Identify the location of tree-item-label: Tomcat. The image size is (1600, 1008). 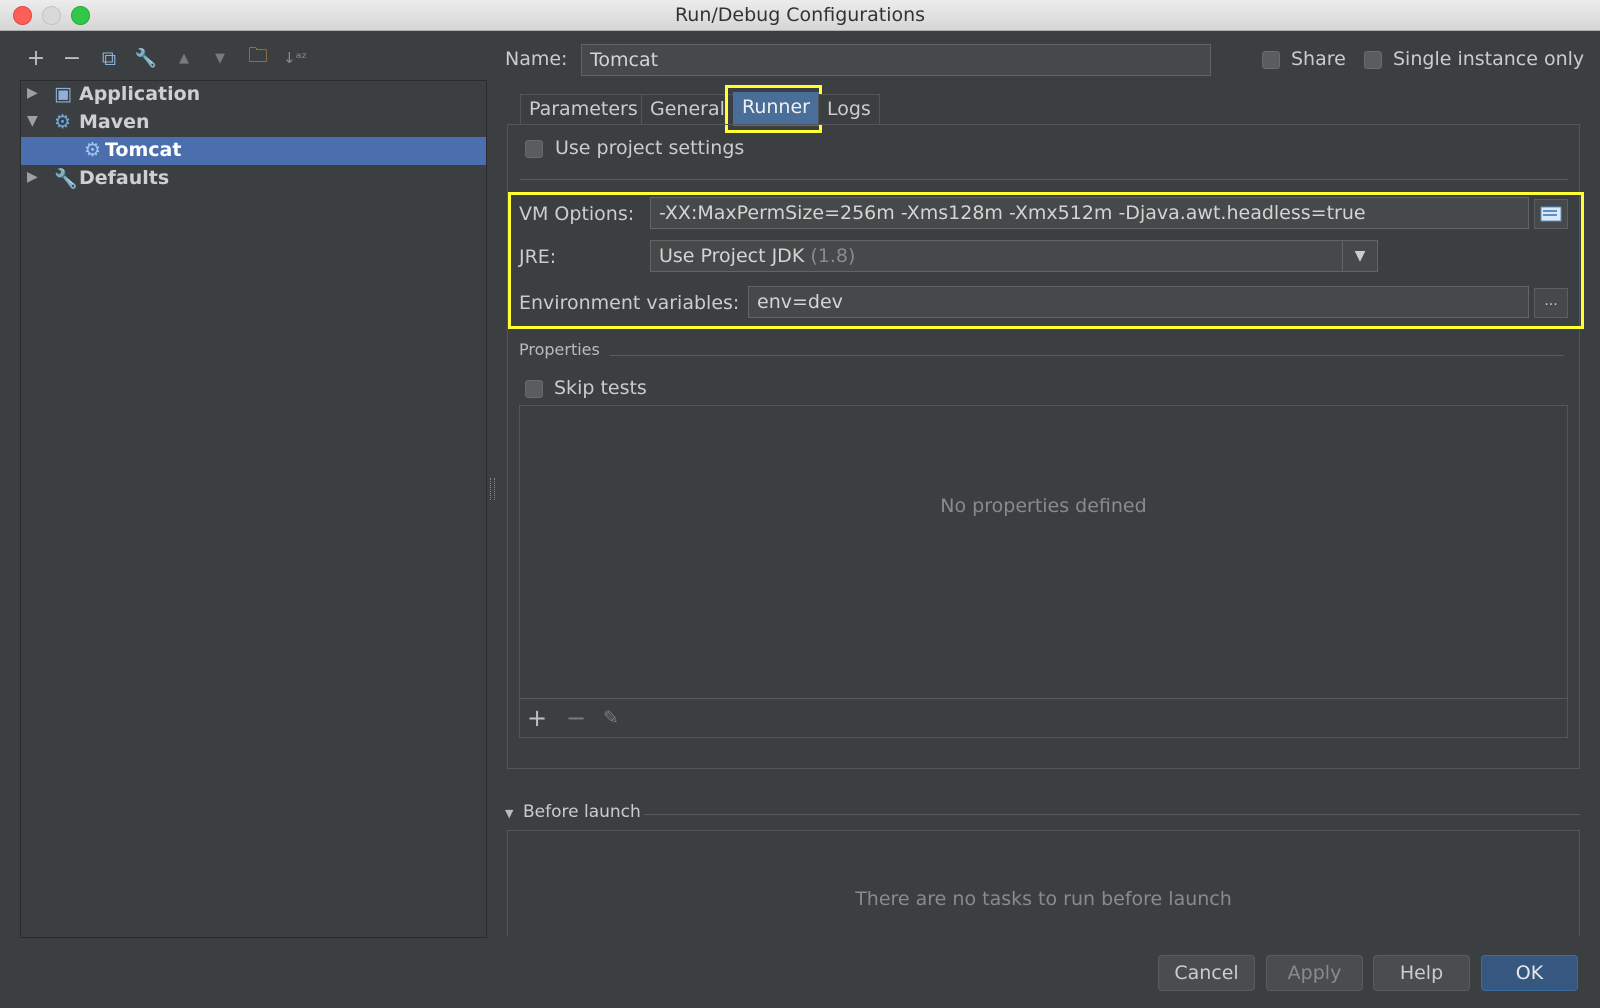
(143, 150).